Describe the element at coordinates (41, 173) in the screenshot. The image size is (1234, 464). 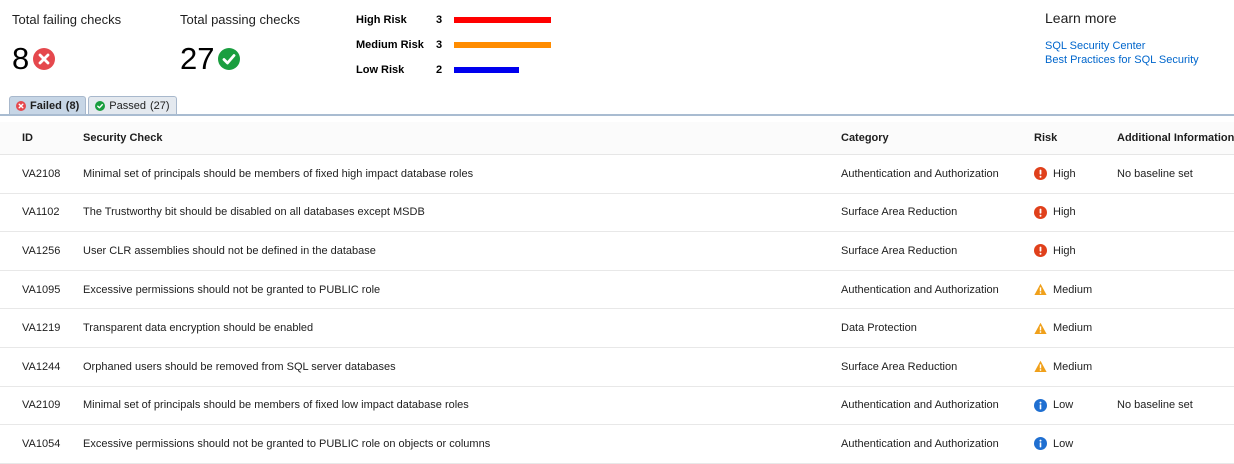
I see `check-id: VA2108` at that location.